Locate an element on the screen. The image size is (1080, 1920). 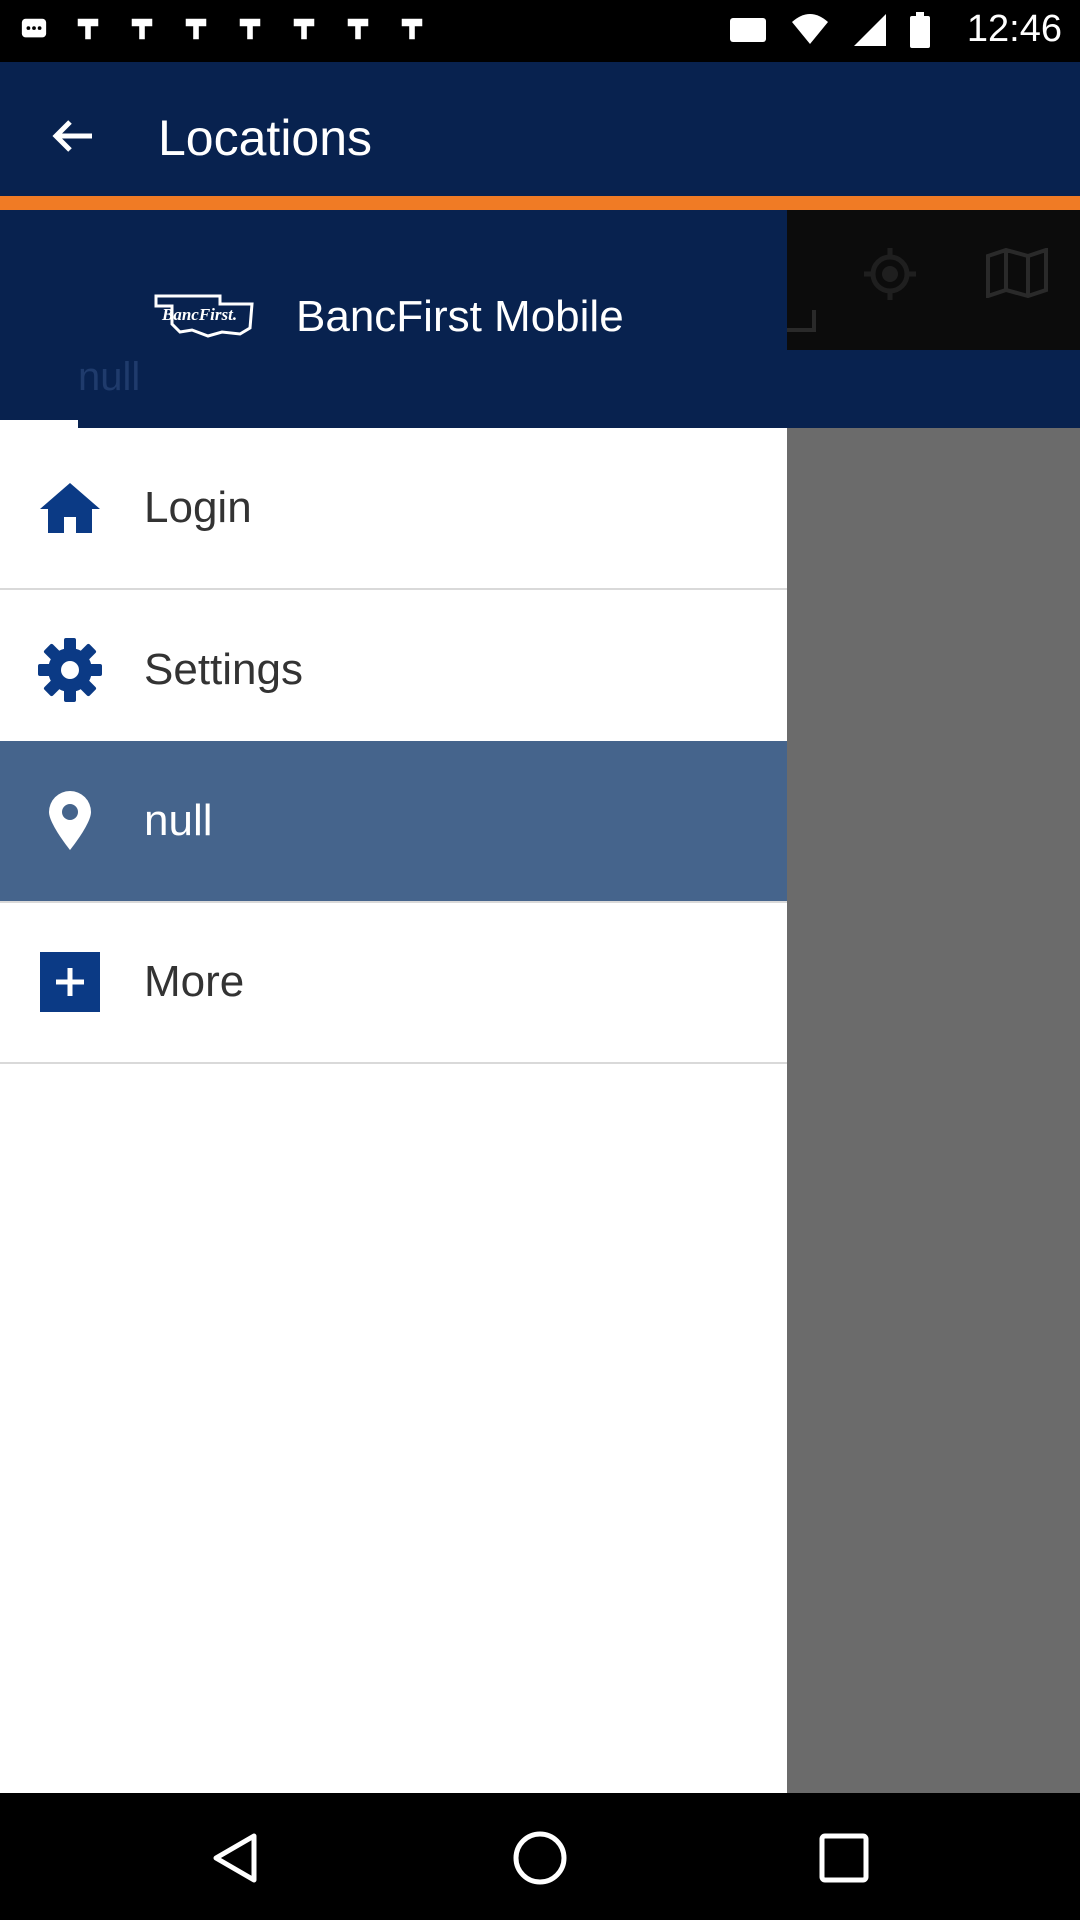
brand-name: BancFirst Mobile is located at coordinates (460, 316).